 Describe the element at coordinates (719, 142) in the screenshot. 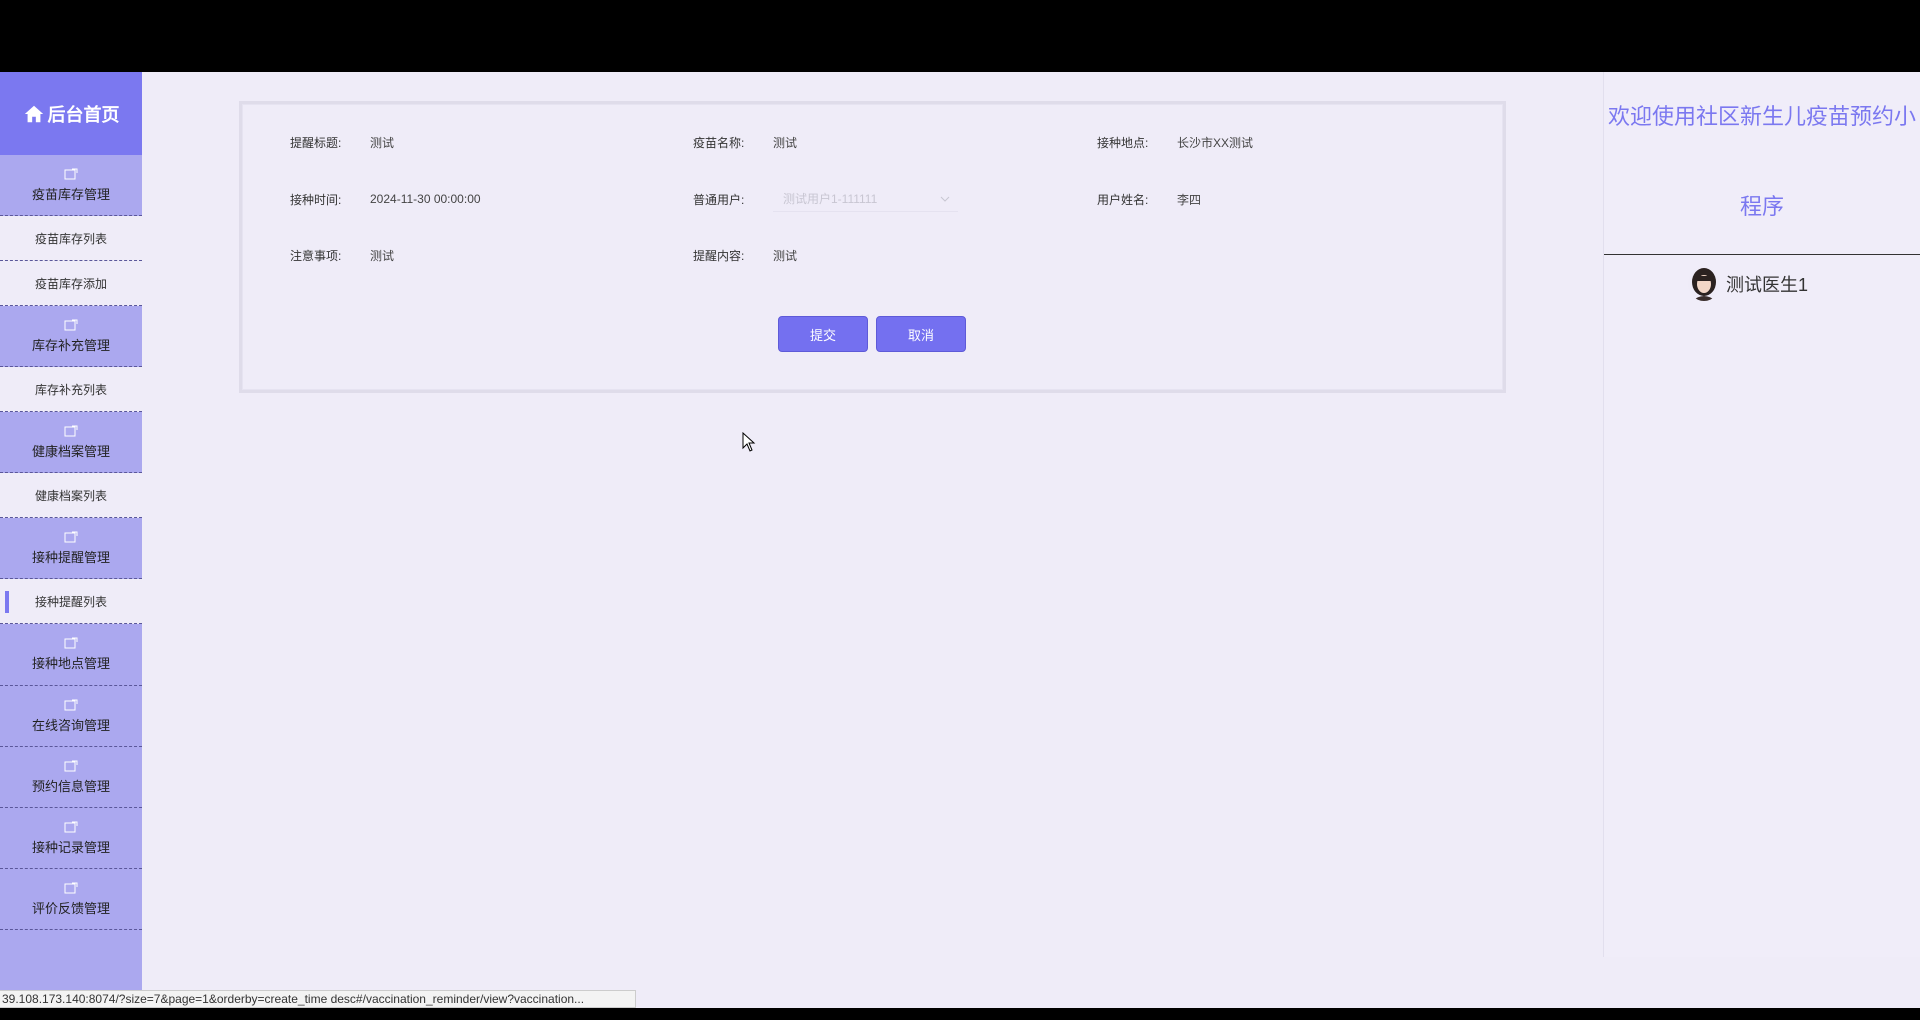

I see `vaccine-name-label: 疫苗名称:` at that location.